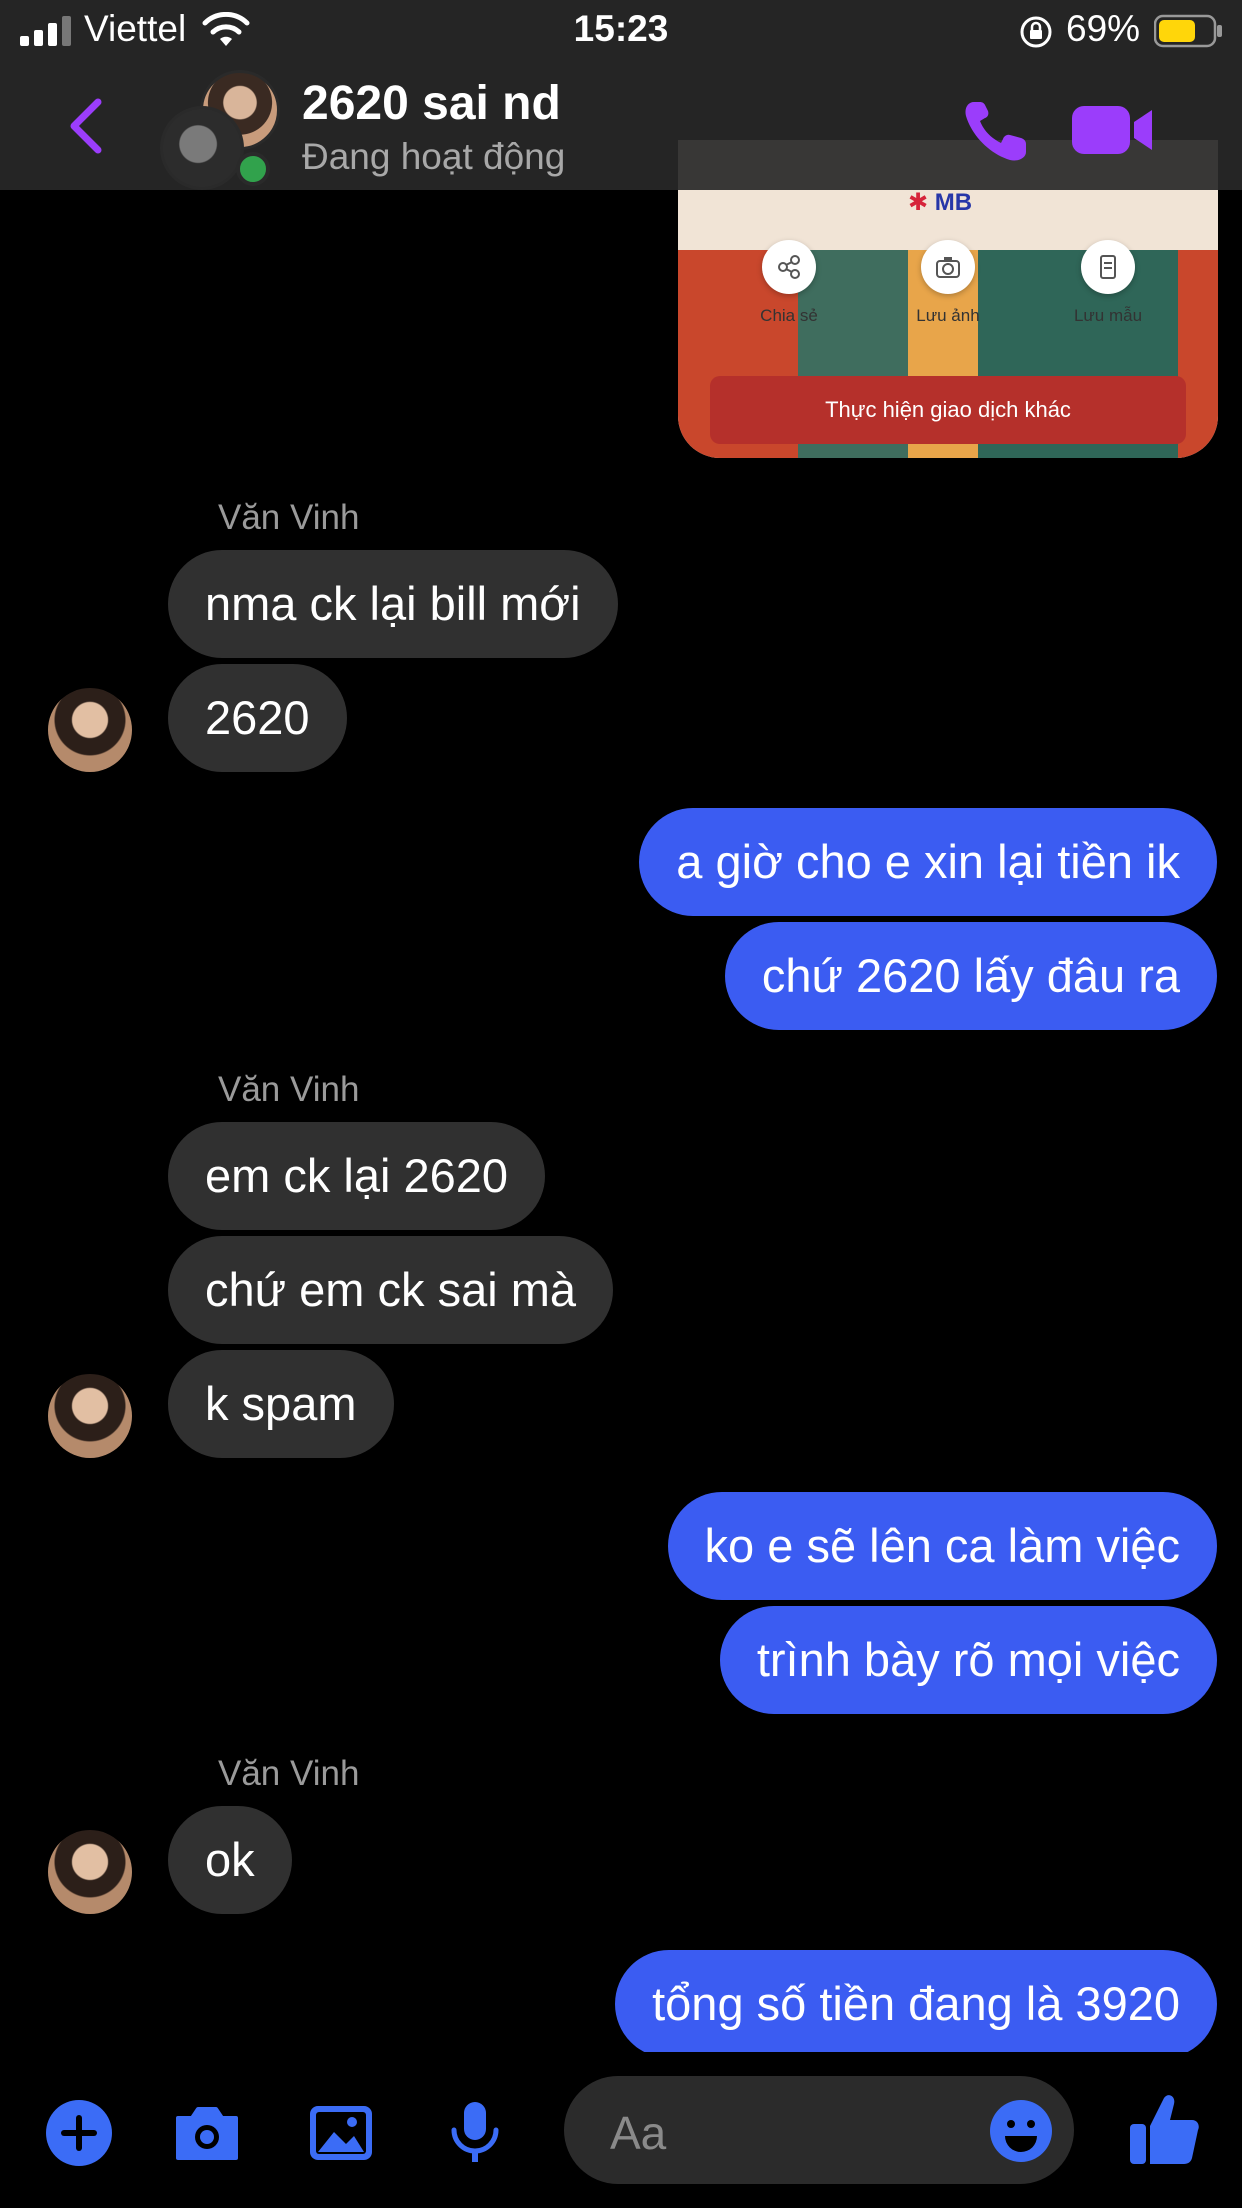 Image resolution: width=1242 pixels, height=2208 pixels. What do you see at coordinates (621, 28) in the screenshot?
I see `clock: 15:23` at bounding box center [621, 28].